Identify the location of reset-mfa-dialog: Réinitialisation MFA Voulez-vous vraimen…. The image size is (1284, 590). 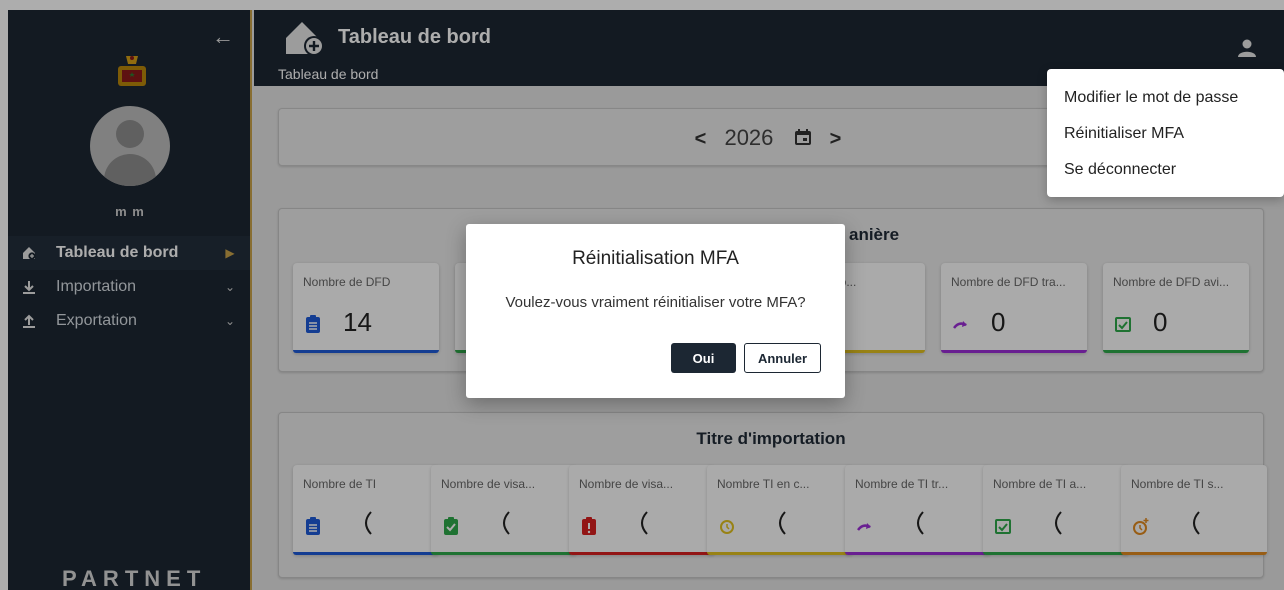
(655, 311).